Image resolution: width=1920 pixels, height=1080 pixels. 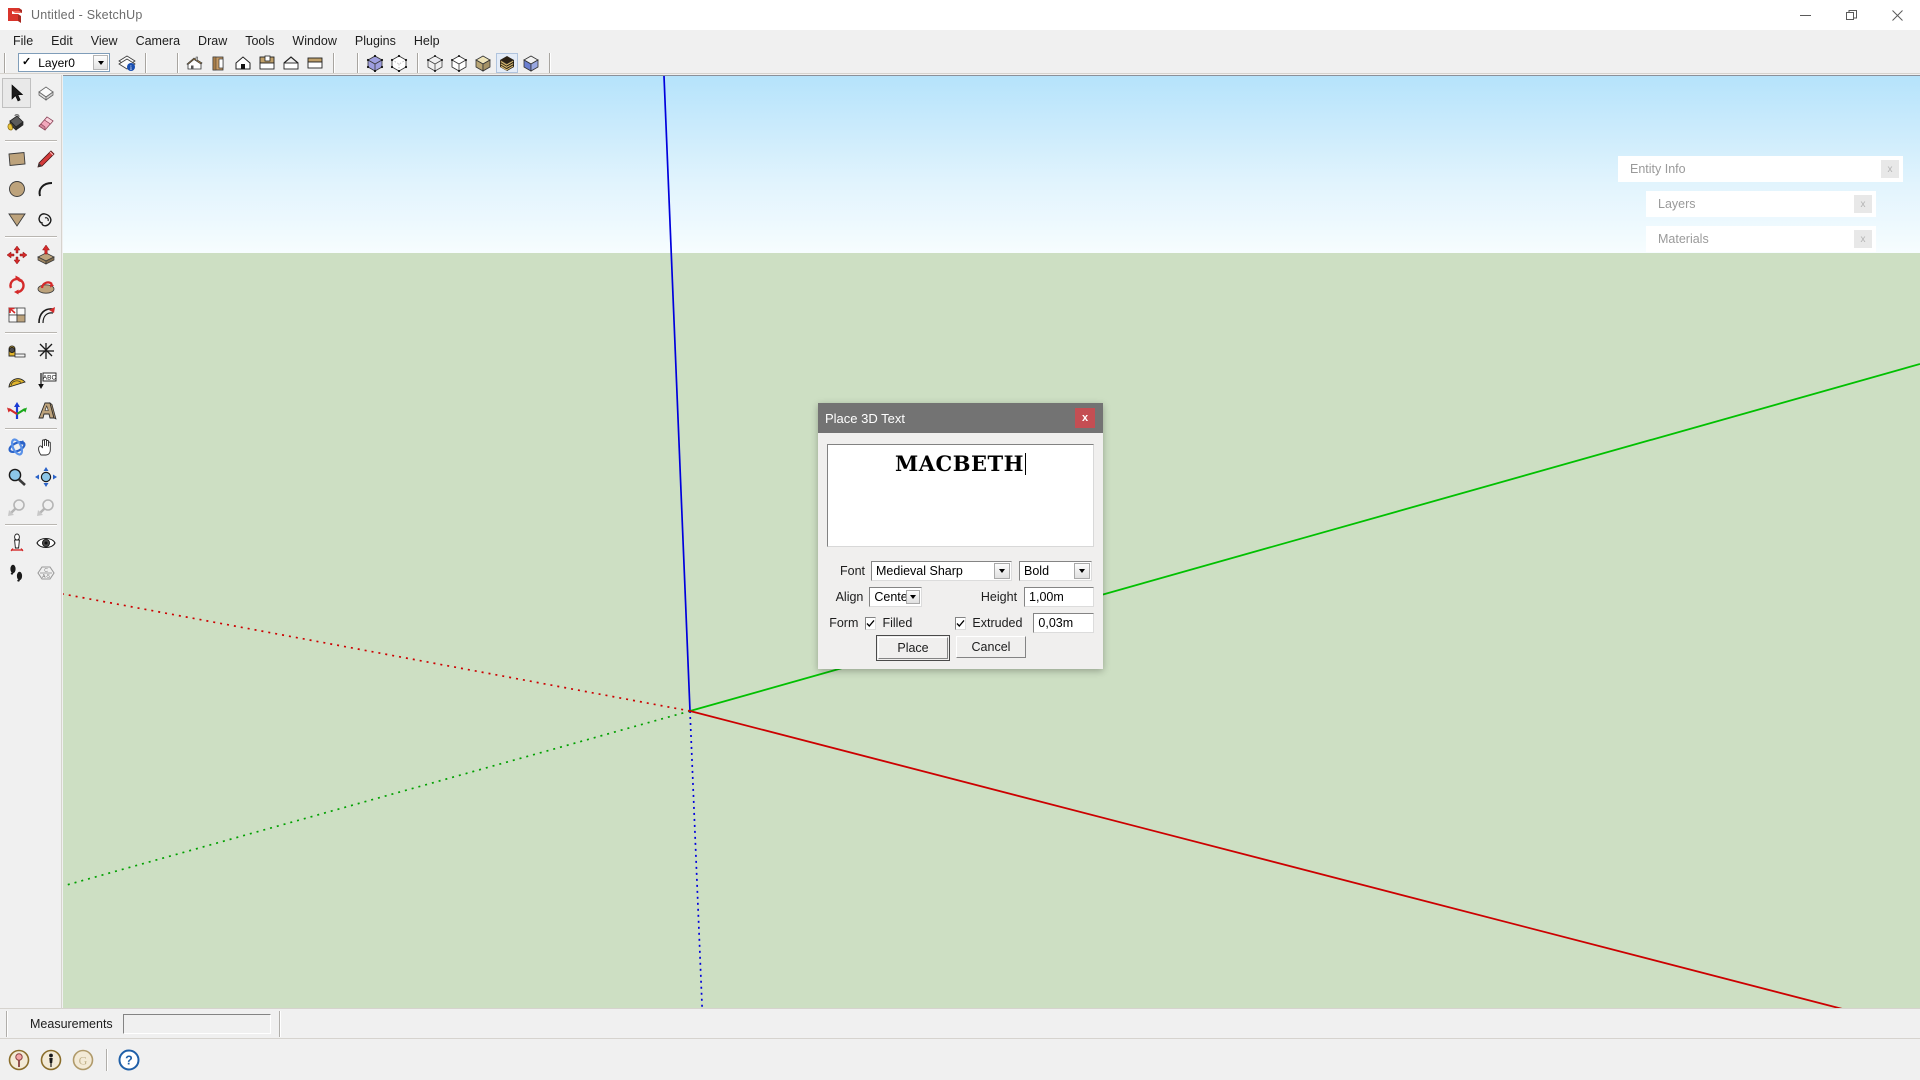 What do you see at coordinates (1897, 15) in the screenshot?
I see `close-button` at bounding box center [1897, 15].